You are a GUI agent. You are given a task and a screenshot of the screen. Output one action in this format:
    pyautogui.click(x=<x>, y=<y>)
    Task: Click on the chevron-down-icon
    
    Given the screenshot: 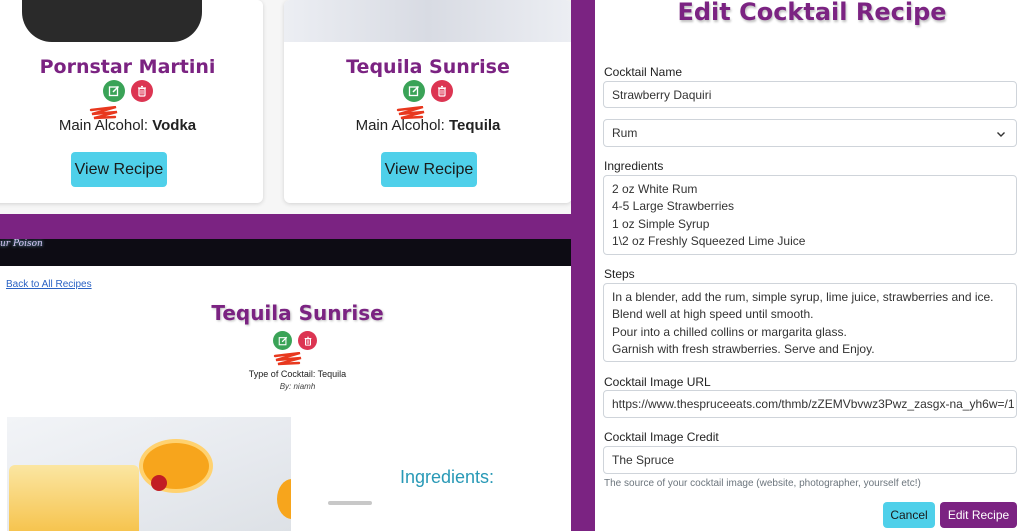 What is the action you would take?
    pyautogui.click(x=1001, y=134)
    